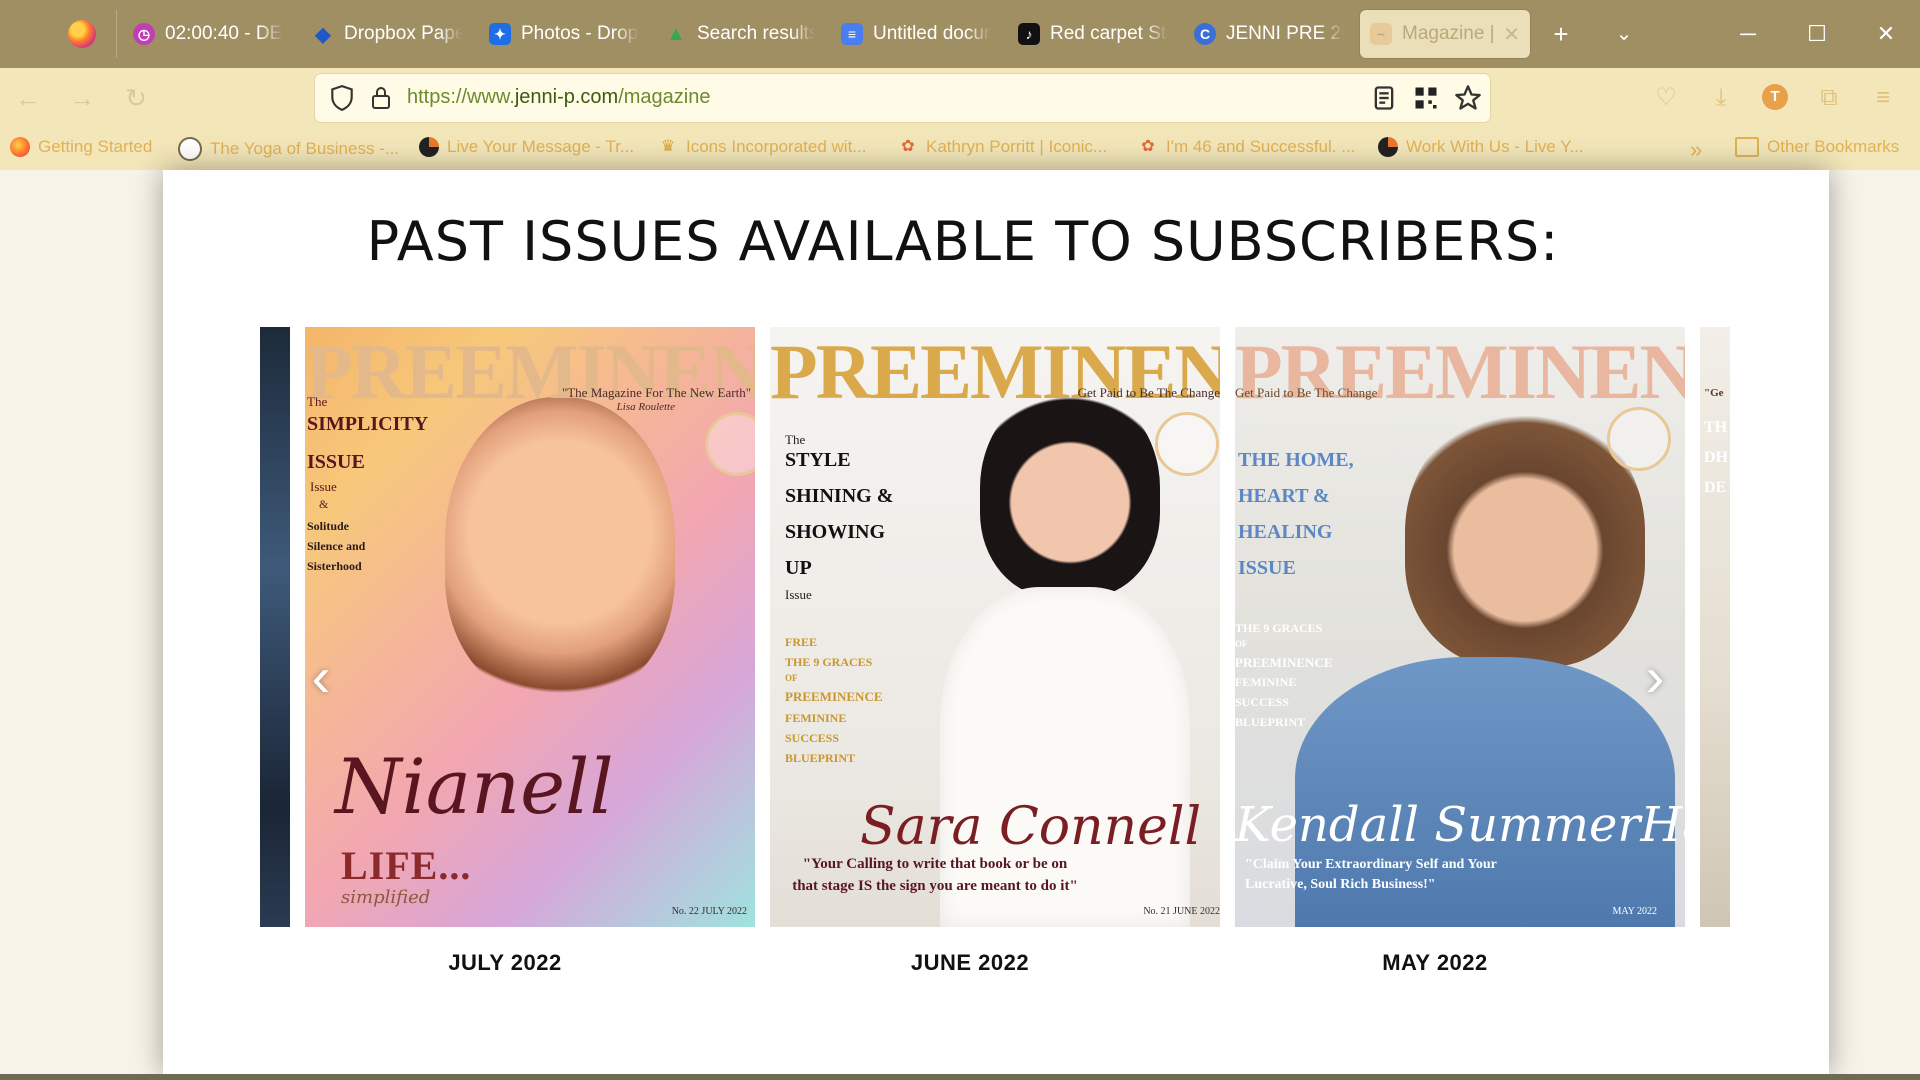 This screenshot has width=1920, height=1080. I want to click on partial-cover-left, so click(275, 627).